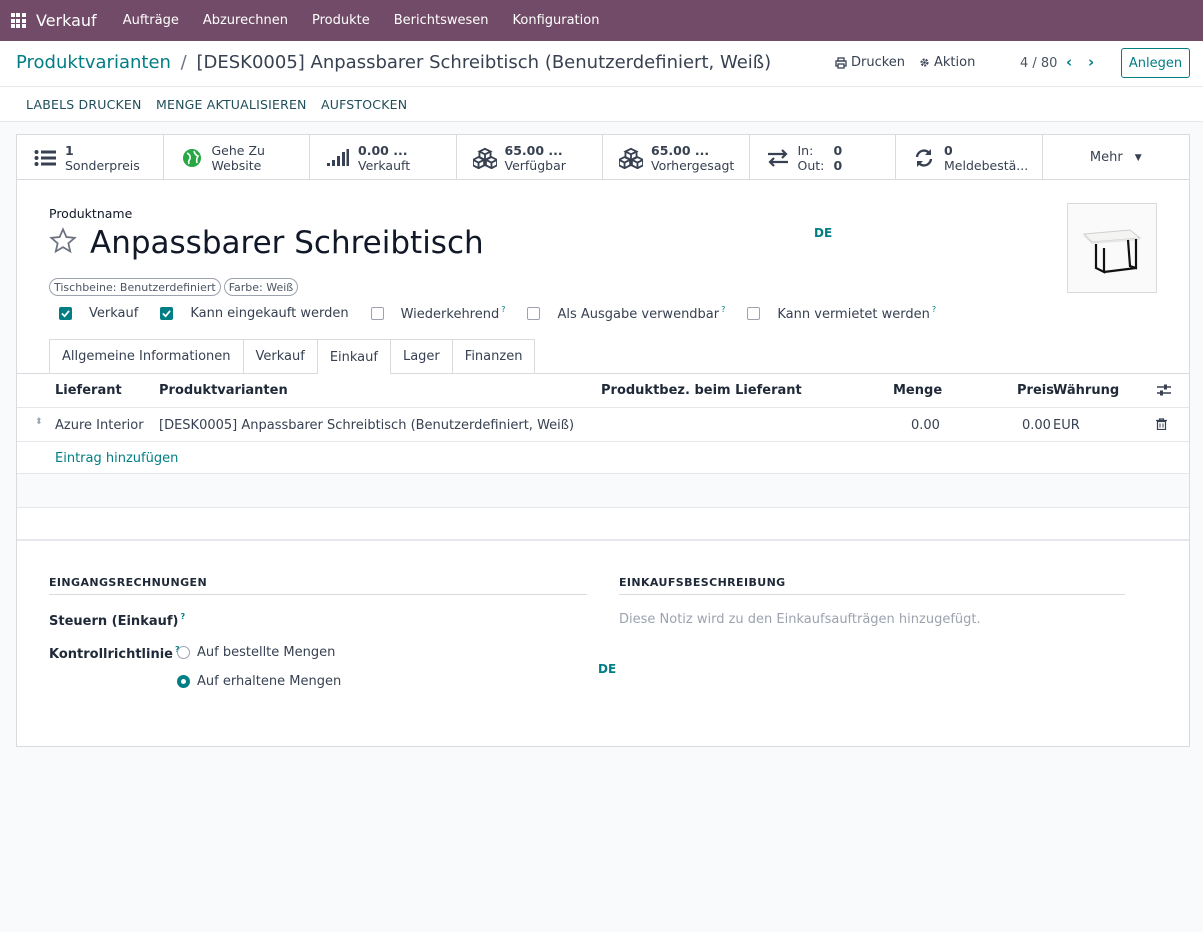 The image size is (1203, 932). What do you see at coordinates (838, 165) in the screenshot?
I see `out-value: 0` at bounding box center [838, 165].